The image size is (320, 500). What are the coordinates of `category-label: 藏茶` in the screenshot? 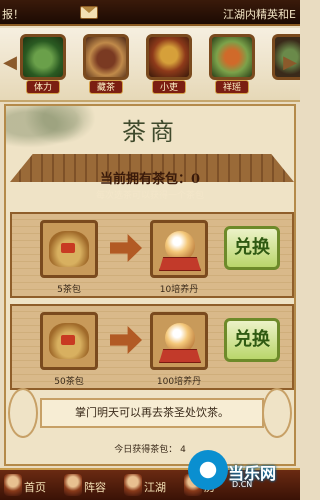 It's located at (106, 87).